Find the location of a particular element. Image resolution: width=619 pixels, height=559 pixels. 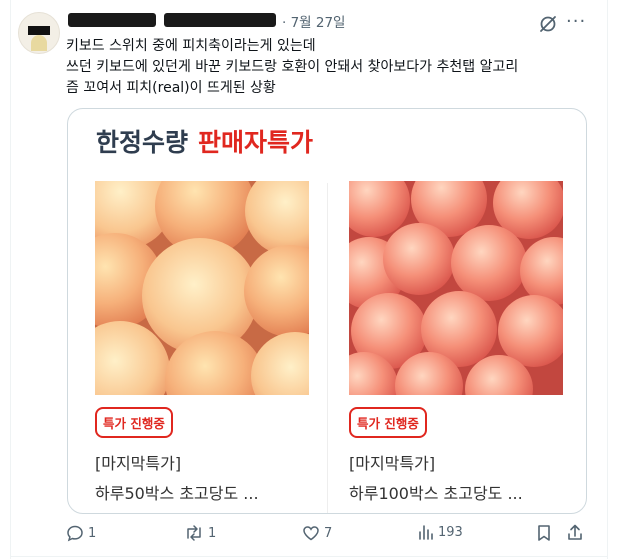

bookmark-button is located at coordinates (544, 533).